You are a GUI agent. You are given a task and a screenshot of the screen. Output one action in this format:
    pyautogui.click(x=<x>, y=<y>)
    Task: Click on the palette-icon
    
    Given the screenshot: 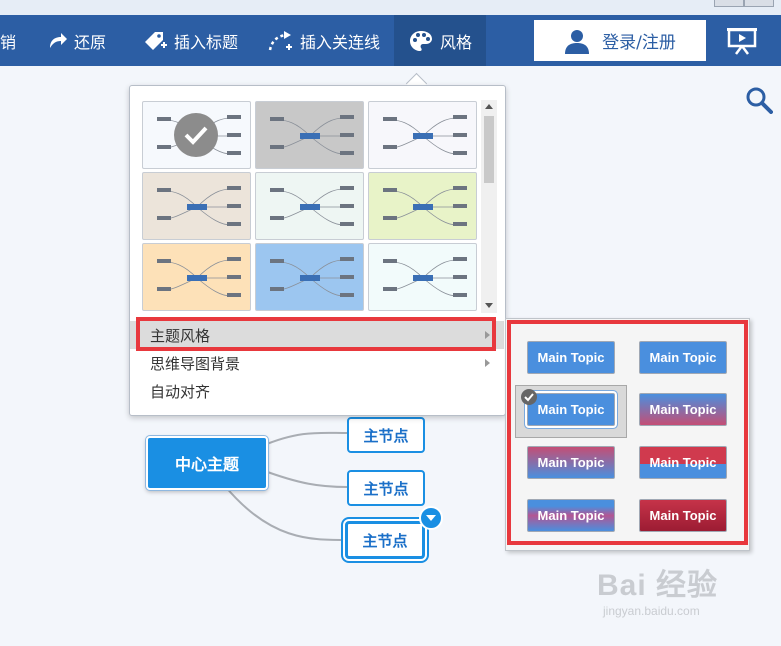 What is the action you would take?
    pyautogui.click(x=420, y=40)
    